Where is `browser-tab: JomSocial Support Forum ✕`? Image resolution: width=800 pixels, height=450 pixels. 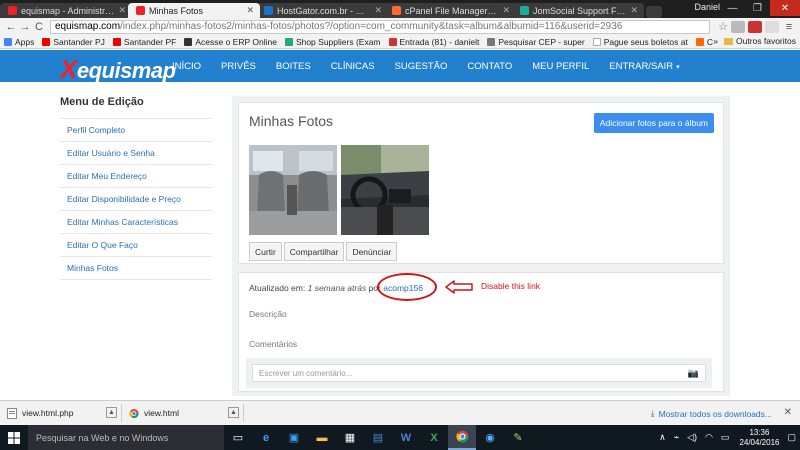 browser-tab: JomSocial Support Forum ✕ is located at coordinates (578, 10).